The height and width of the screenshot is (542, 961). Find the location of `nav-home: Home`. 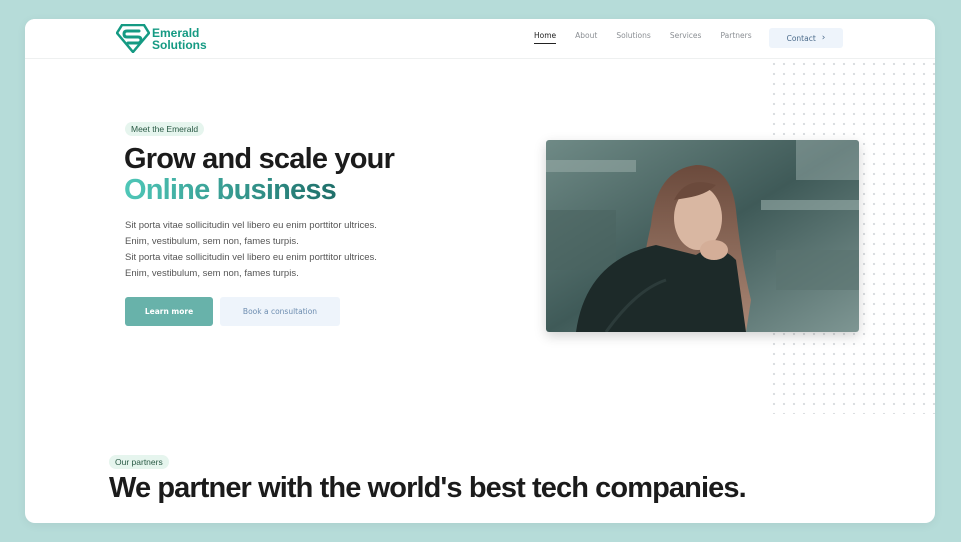

nav-home: Home is located at coordinates (545, 37).